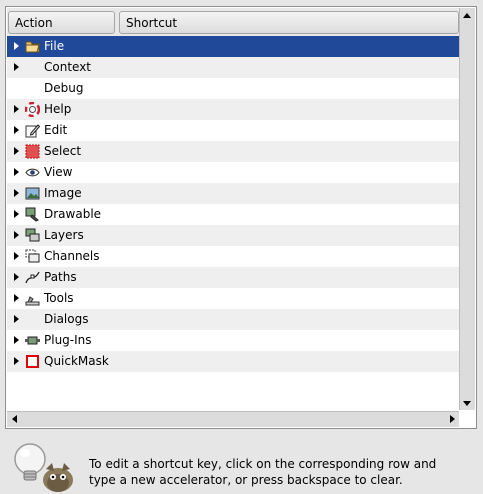 This screenshot has width=483, height=494. What do you see at coordinates (64, 88) in the screenshot?
I see `tree-row-label: Debug` at bounding box center [64, 88].